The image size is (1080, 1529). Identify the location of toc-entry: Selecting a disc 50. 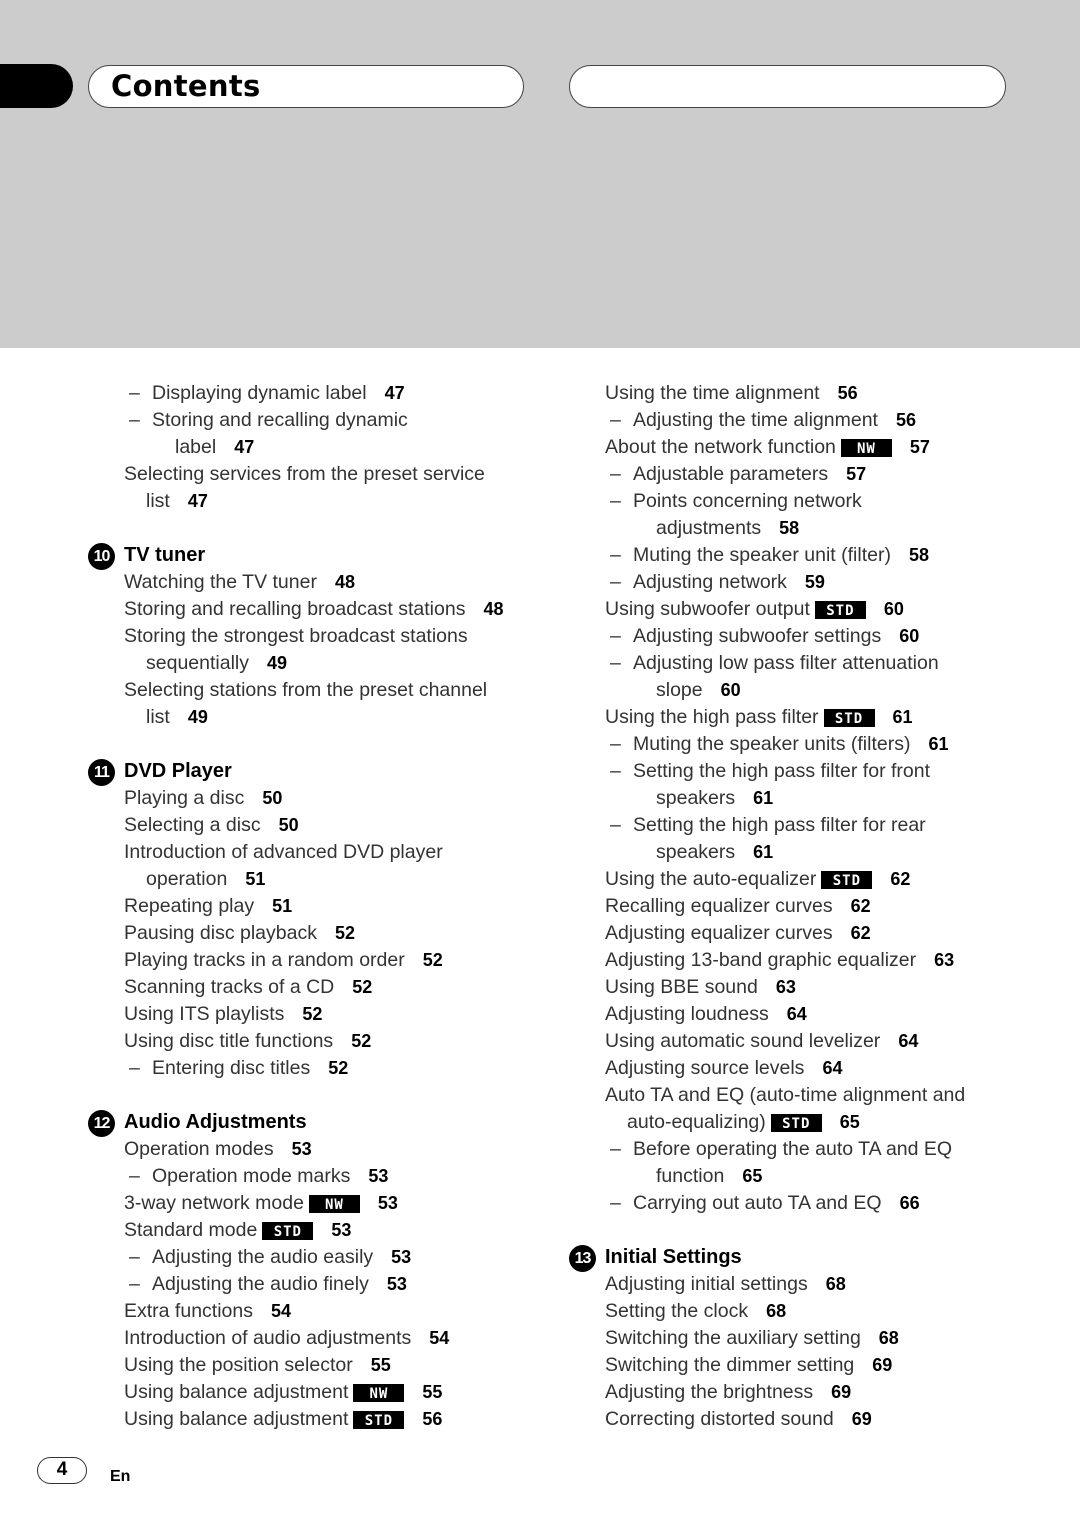
(318, 825).